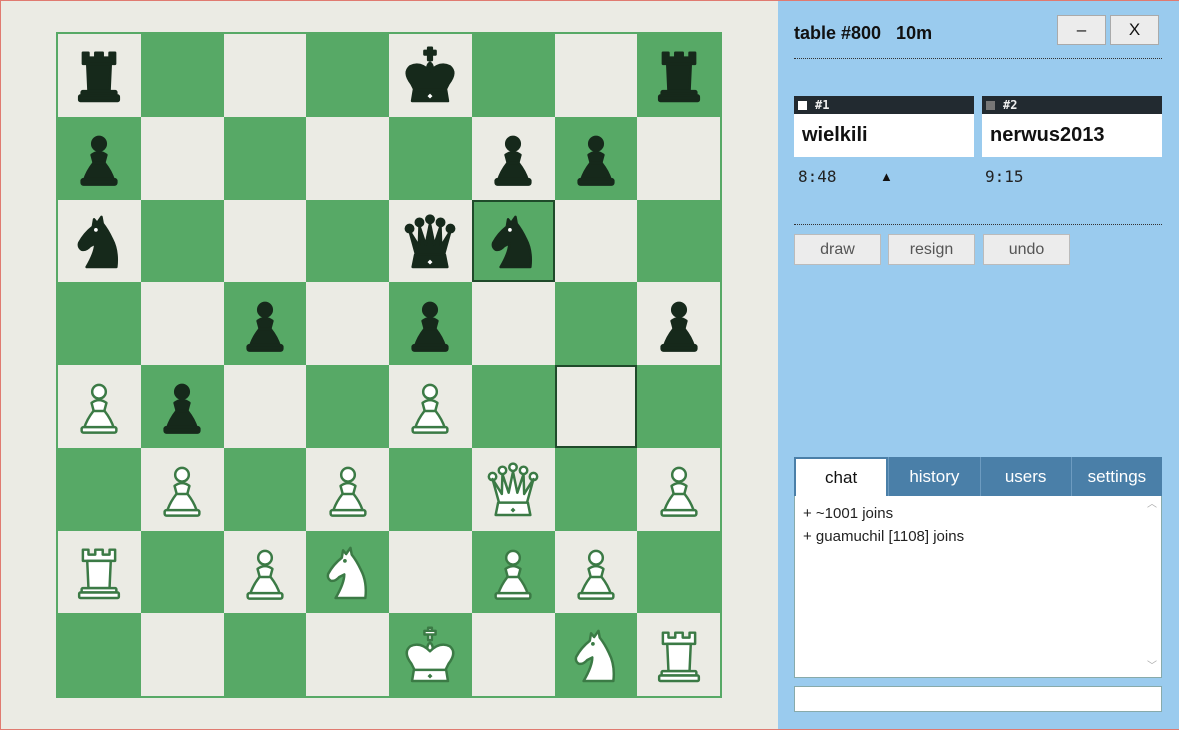 Image resolution: width=1179 pixels, height=730 pixels. What do you see at coordinates (513, 654) in the screenshot?
I see `square-f1` at bounding box center [513, 654].